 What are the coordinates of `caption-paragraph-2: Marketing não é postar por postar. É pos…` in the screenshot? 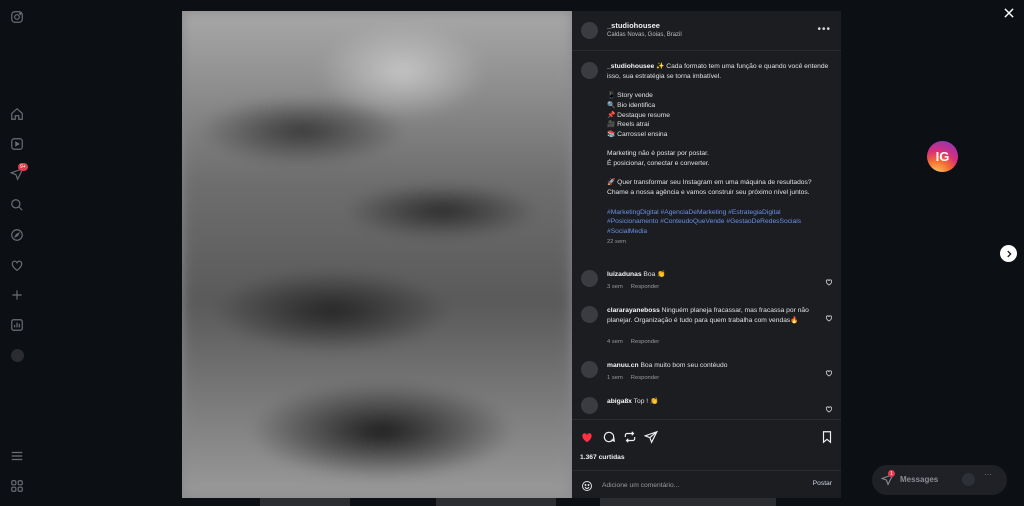 It's located at (658, 159).